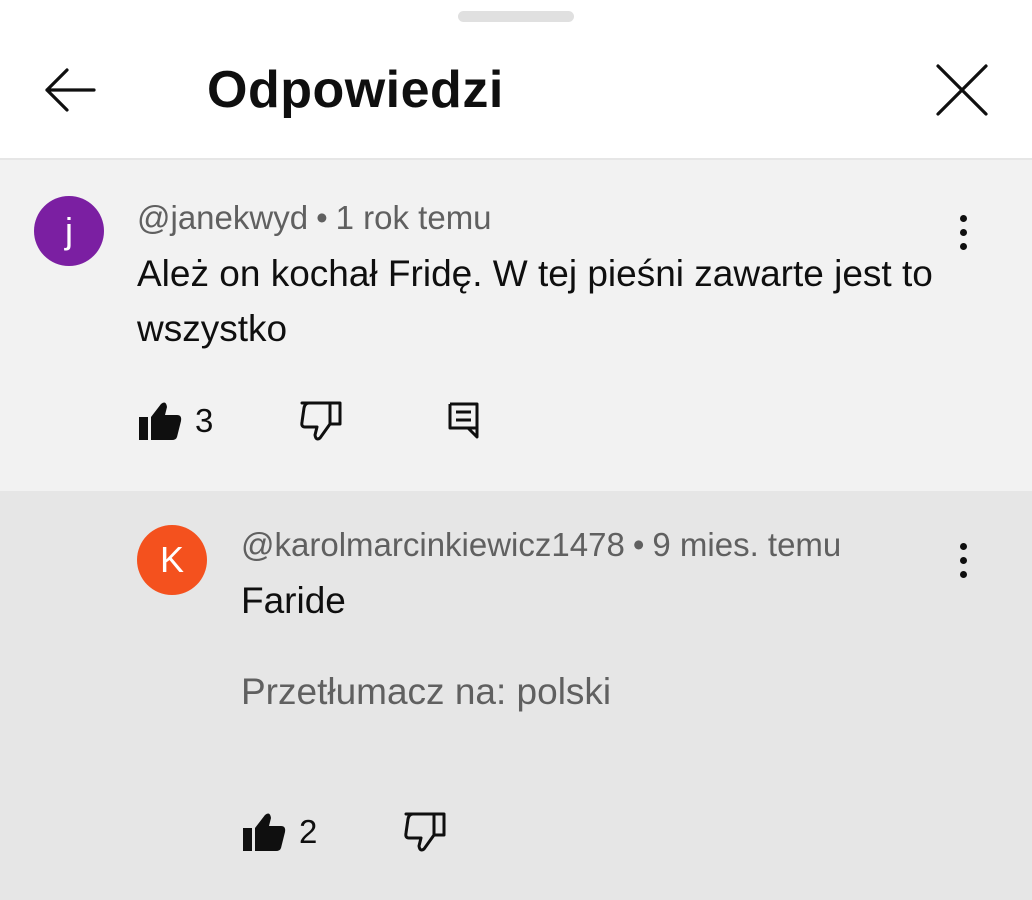  Describe the element at coordinates (413, 217) in the screenshot. I see `comment-time: 1 rok temu` at that location.